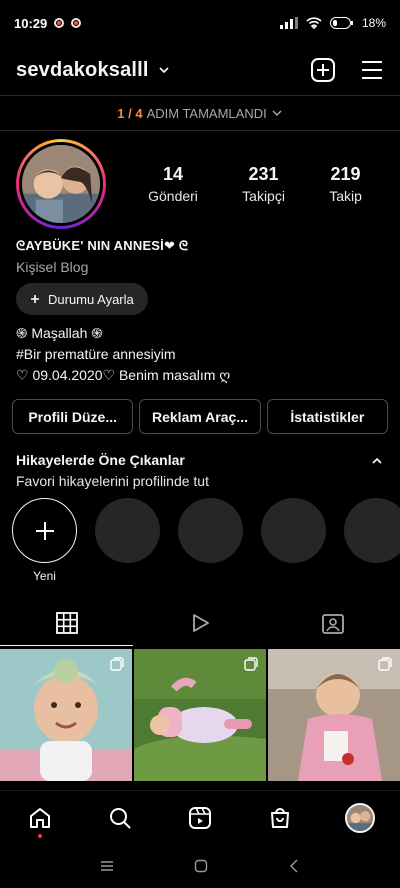 The width and height of the screenshot is (400, 888). I want to click on profile-stats: 14 Gönderi 231 Takipçi 219 Takip, so click(255, 184).